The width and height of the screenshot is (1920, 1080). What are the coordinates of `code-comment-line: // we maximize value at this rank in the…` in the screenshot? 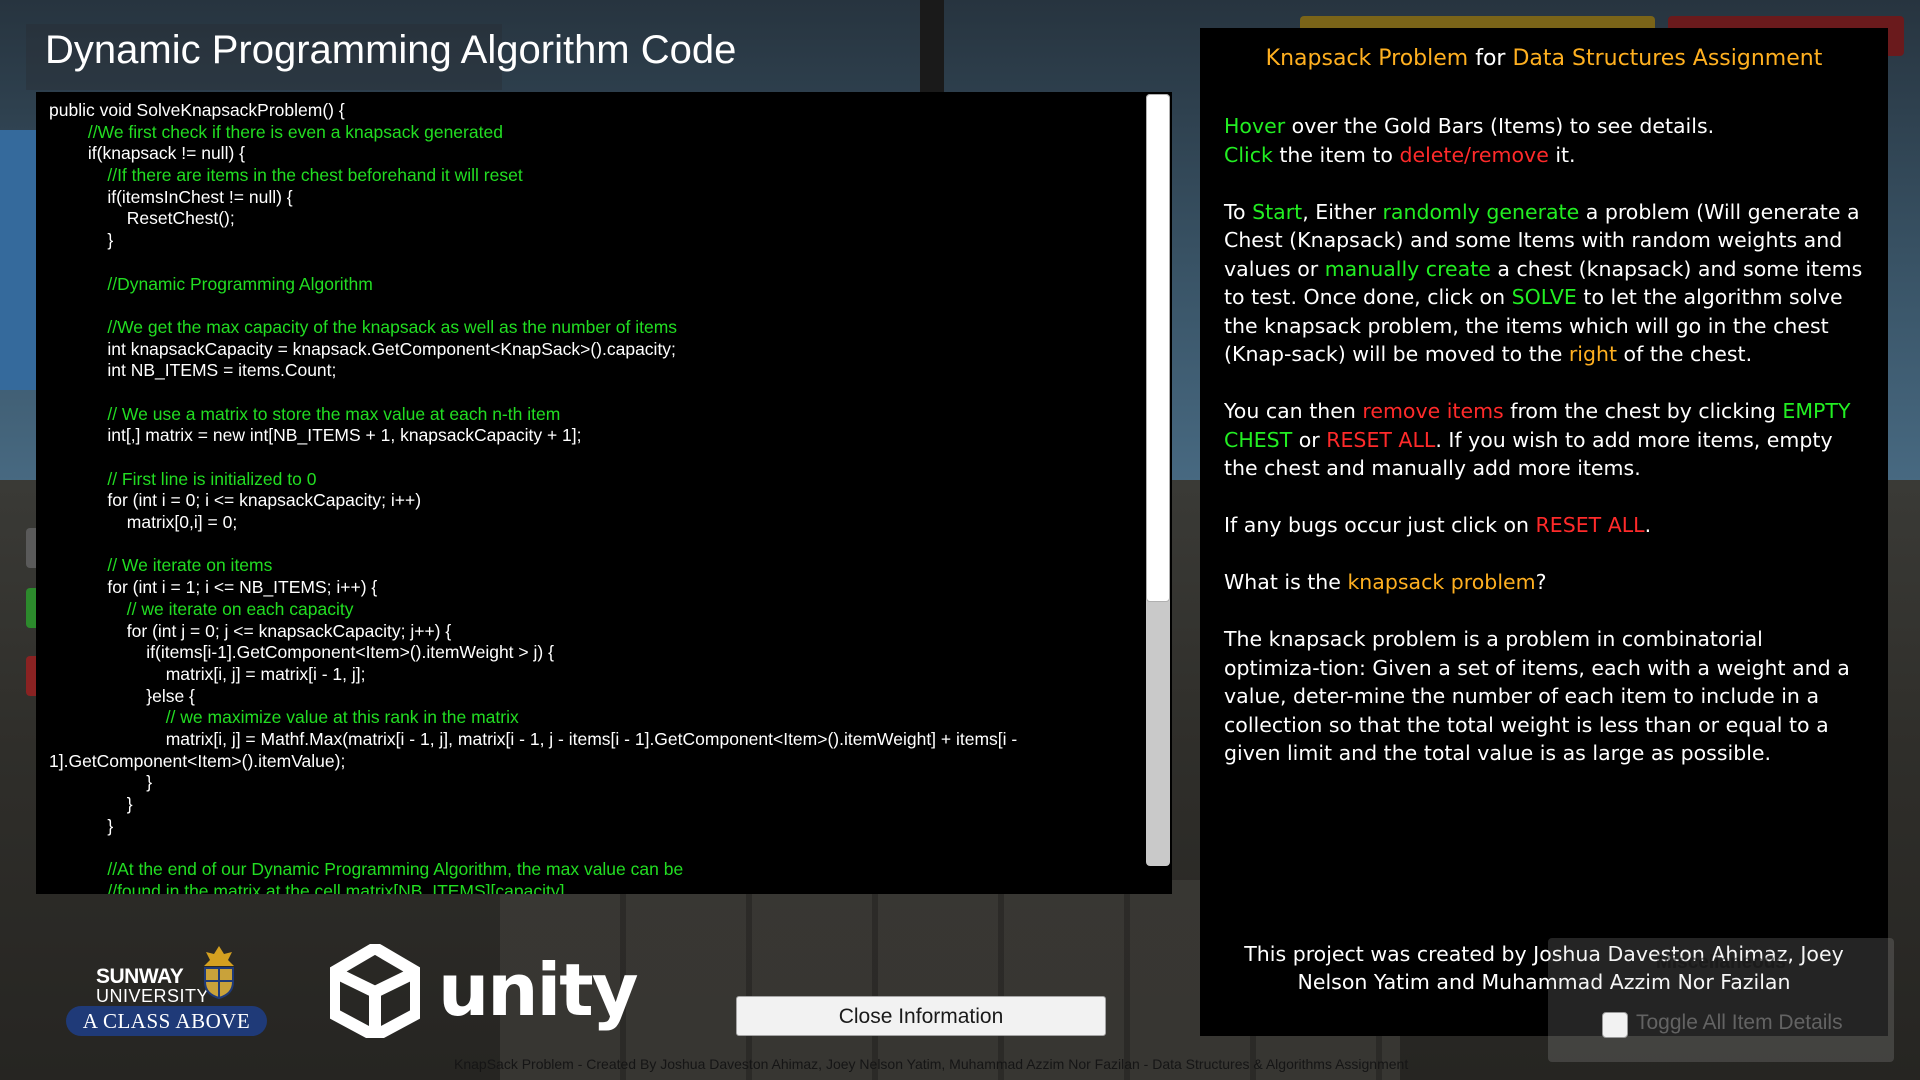 It's located at (284, 717).